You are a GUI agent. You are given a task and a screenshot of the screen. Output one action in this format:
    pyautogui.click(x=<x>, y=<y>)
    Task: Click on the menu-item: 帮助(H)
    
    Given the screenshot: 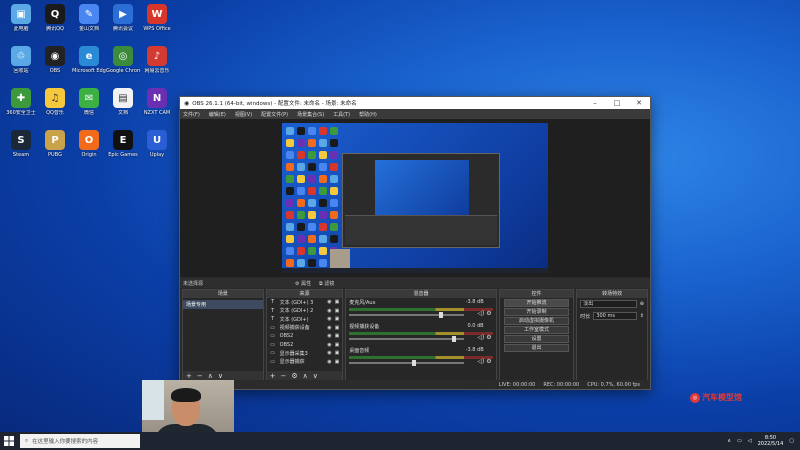 What is the action you would take?
    pyautogui.click(x=368, y=114)
    